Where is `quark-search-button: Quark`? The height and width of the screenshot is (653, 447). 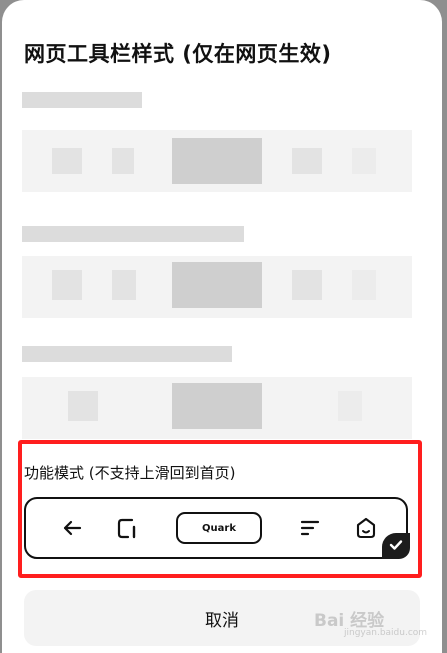 quark-search-button: Quark is located at coordinates (219, 528).